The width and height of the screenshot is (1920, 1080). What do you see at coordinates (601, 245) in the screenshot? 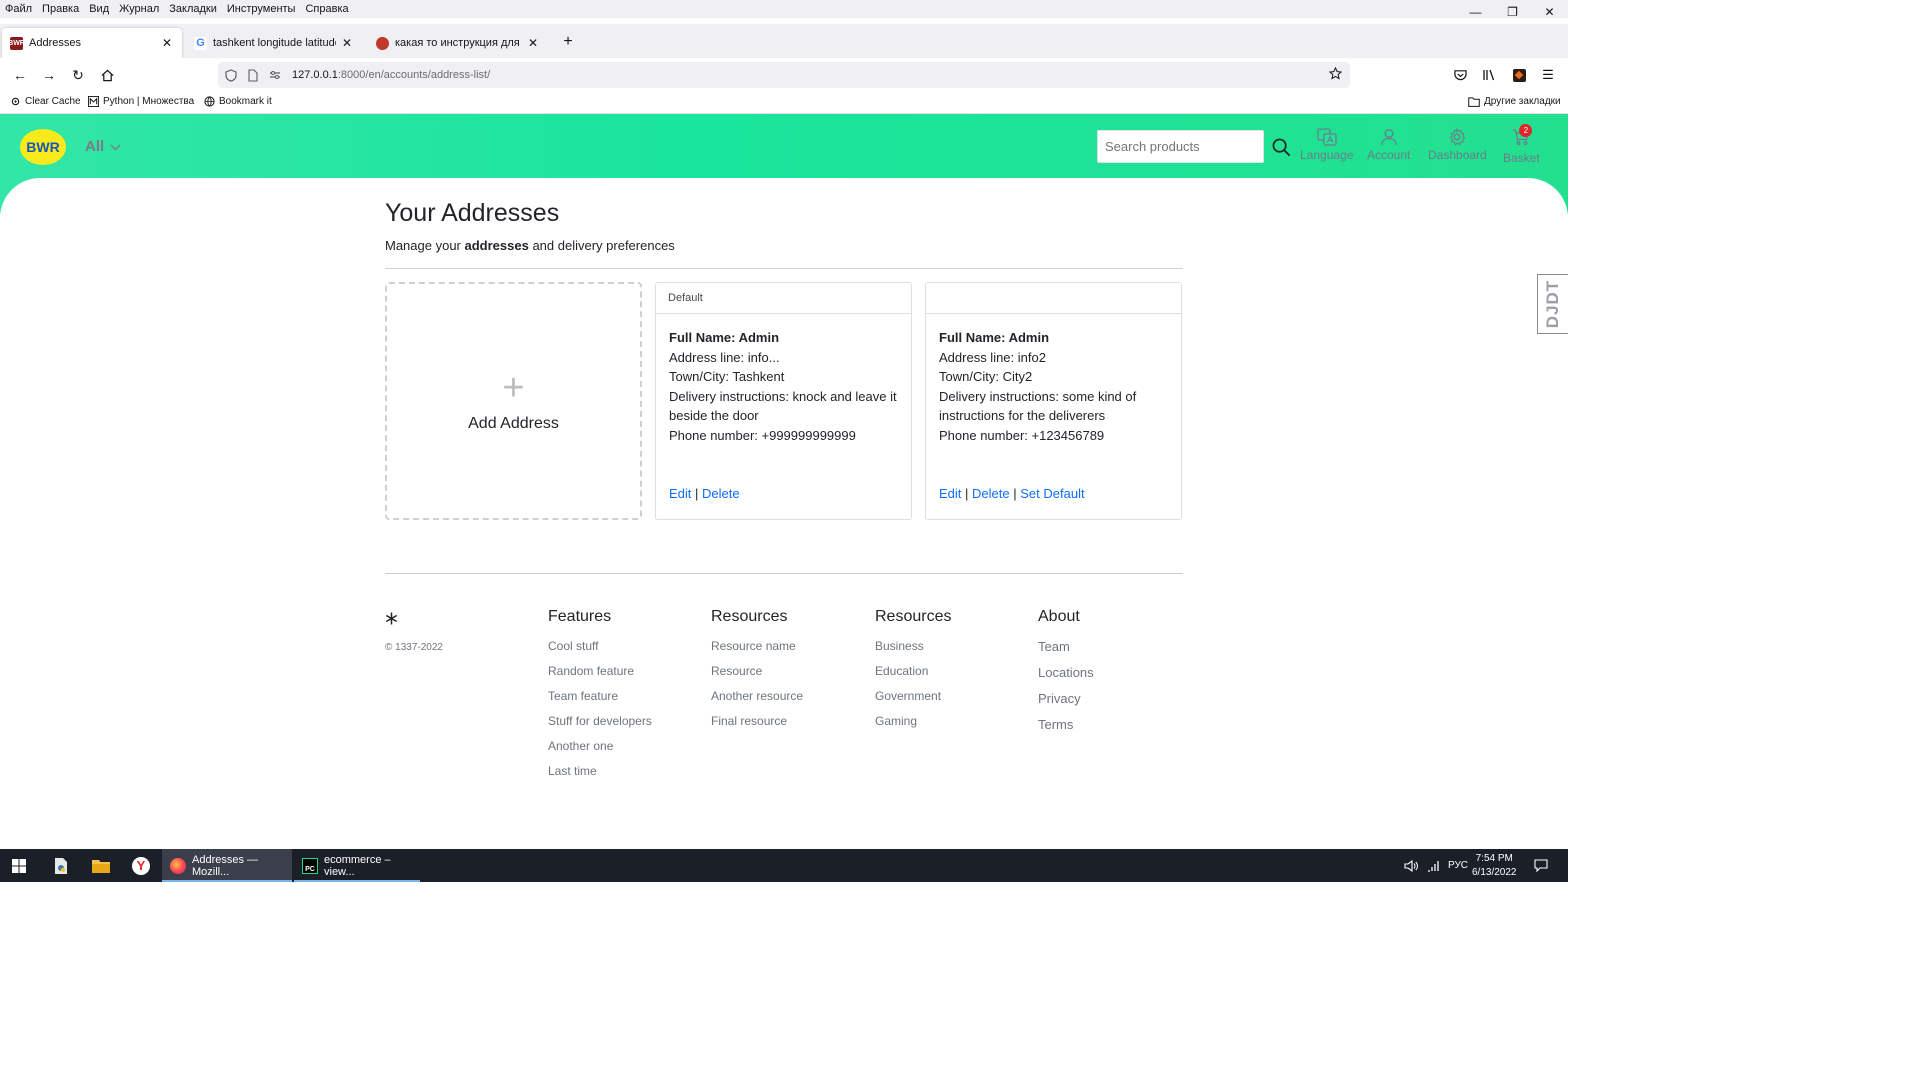
I see `subtitle-post: and delivery preferences` at bounding box center [601, 245].